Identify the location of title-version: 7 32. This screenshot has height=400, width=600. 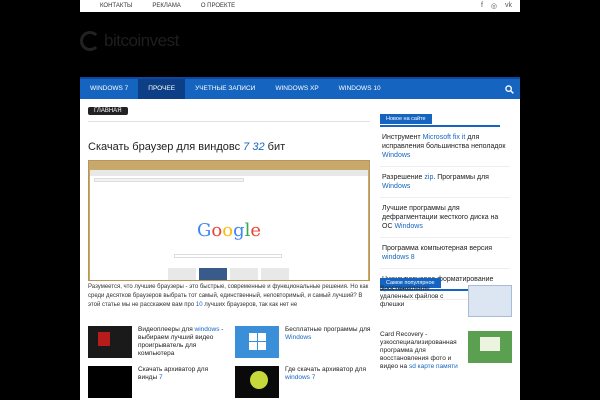
(254, 147).